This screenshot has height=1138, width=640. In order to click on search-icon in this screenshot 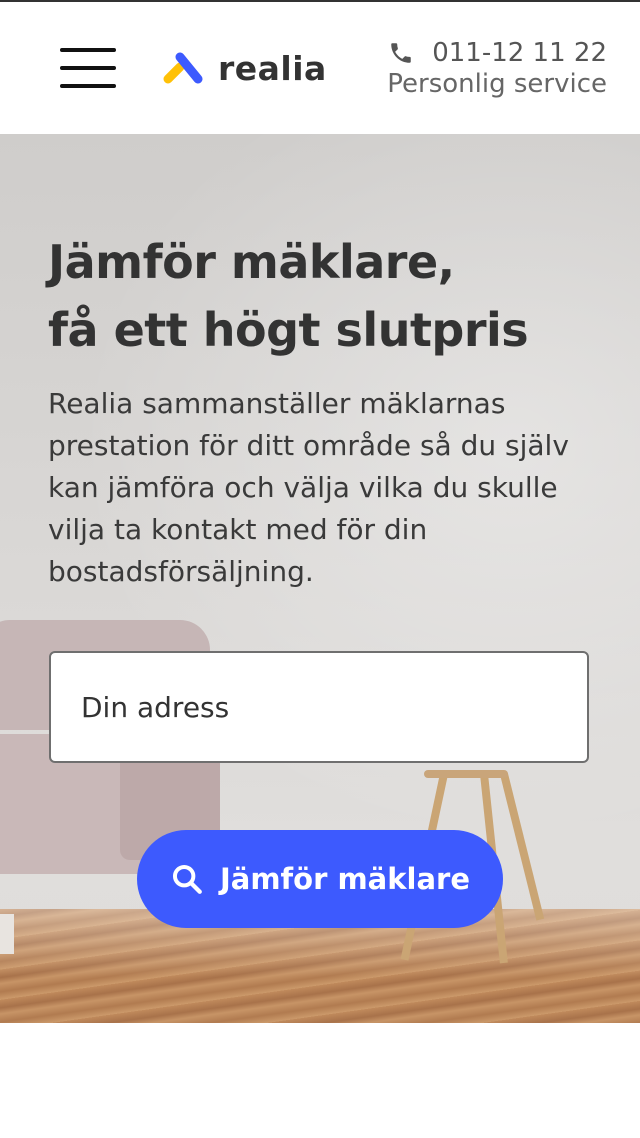, I will do `click(187, 879)`.